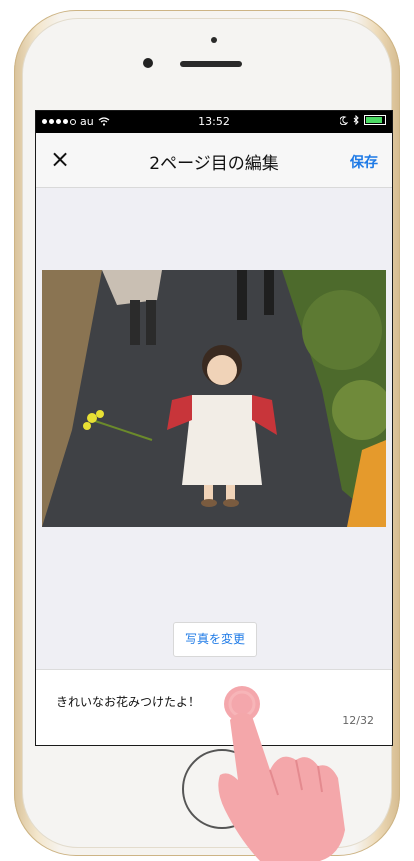 The width and height of the screenshot is (414, 861). I want to click on change-photo-button: 写真を変更, so click(215, 639).